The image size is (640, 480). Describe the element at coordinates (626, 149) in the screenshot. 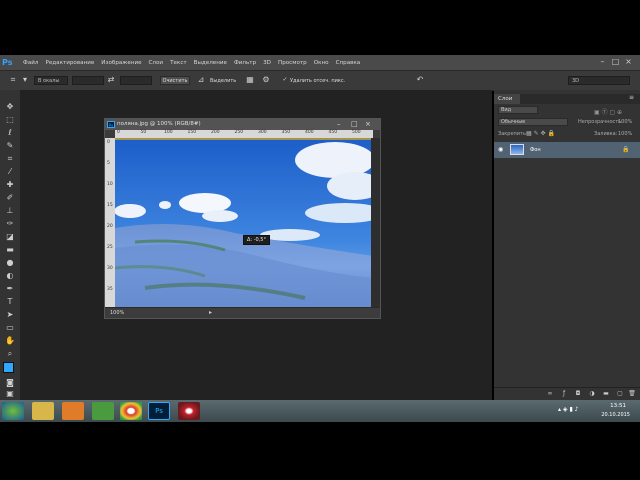

I see `lock-icon: 🔒` at that location.